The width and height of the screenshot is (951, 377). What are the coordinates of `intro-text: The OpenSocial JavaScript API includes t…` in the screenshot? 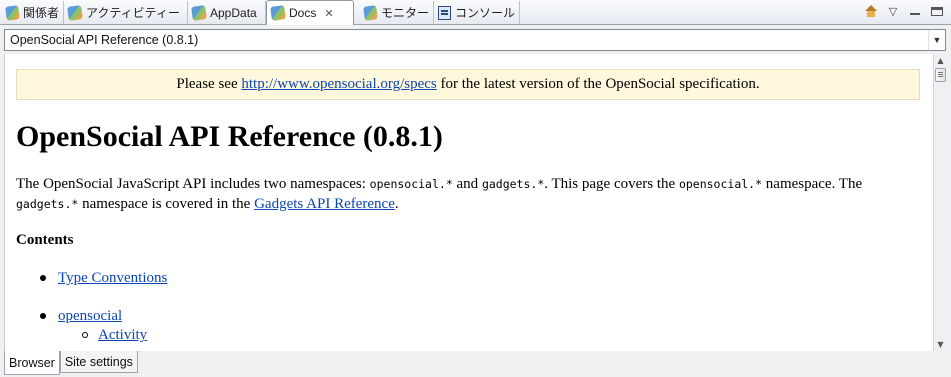 It's located at (193, 184).